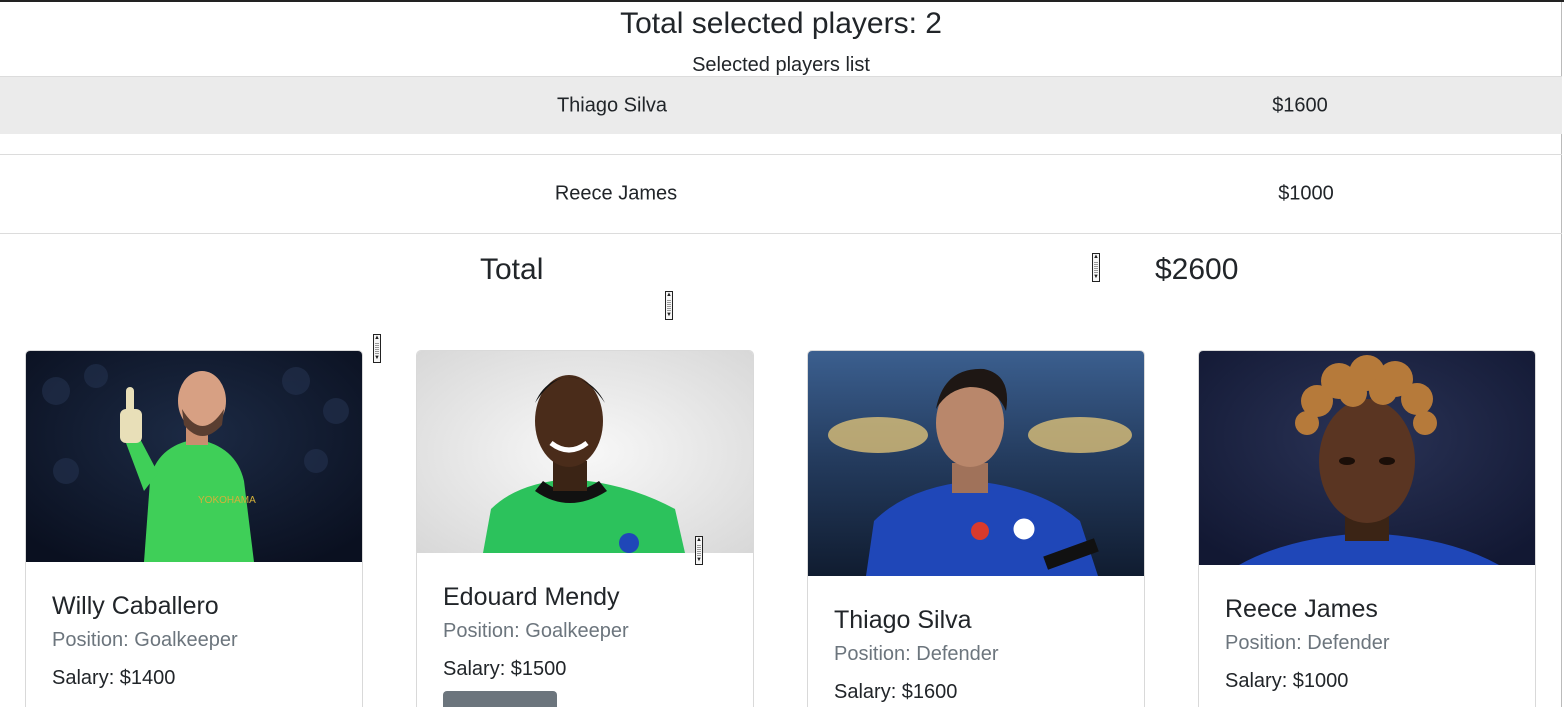 This screenshot has height=707, width=1564. I want to click on player-photo: YOKOHAMA, so click(194, 456).